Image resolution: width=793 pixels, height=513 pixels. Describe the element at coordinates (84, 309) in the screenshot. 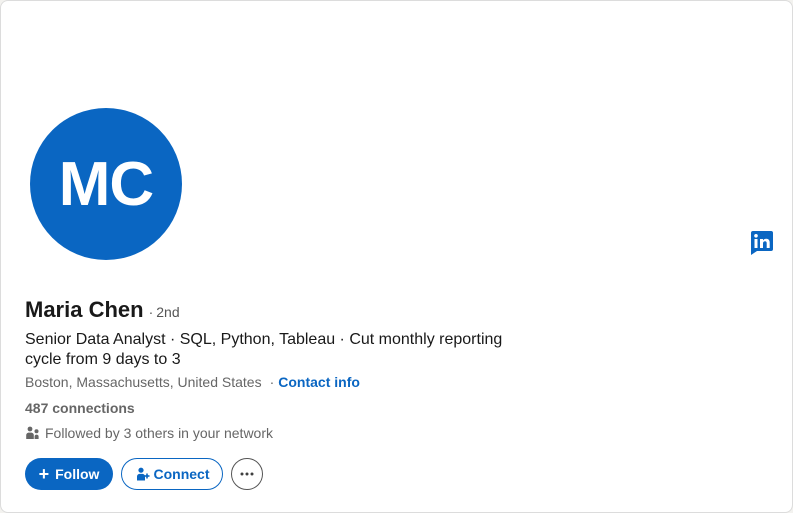

I see `profile-name: Maria Chen` at that location.